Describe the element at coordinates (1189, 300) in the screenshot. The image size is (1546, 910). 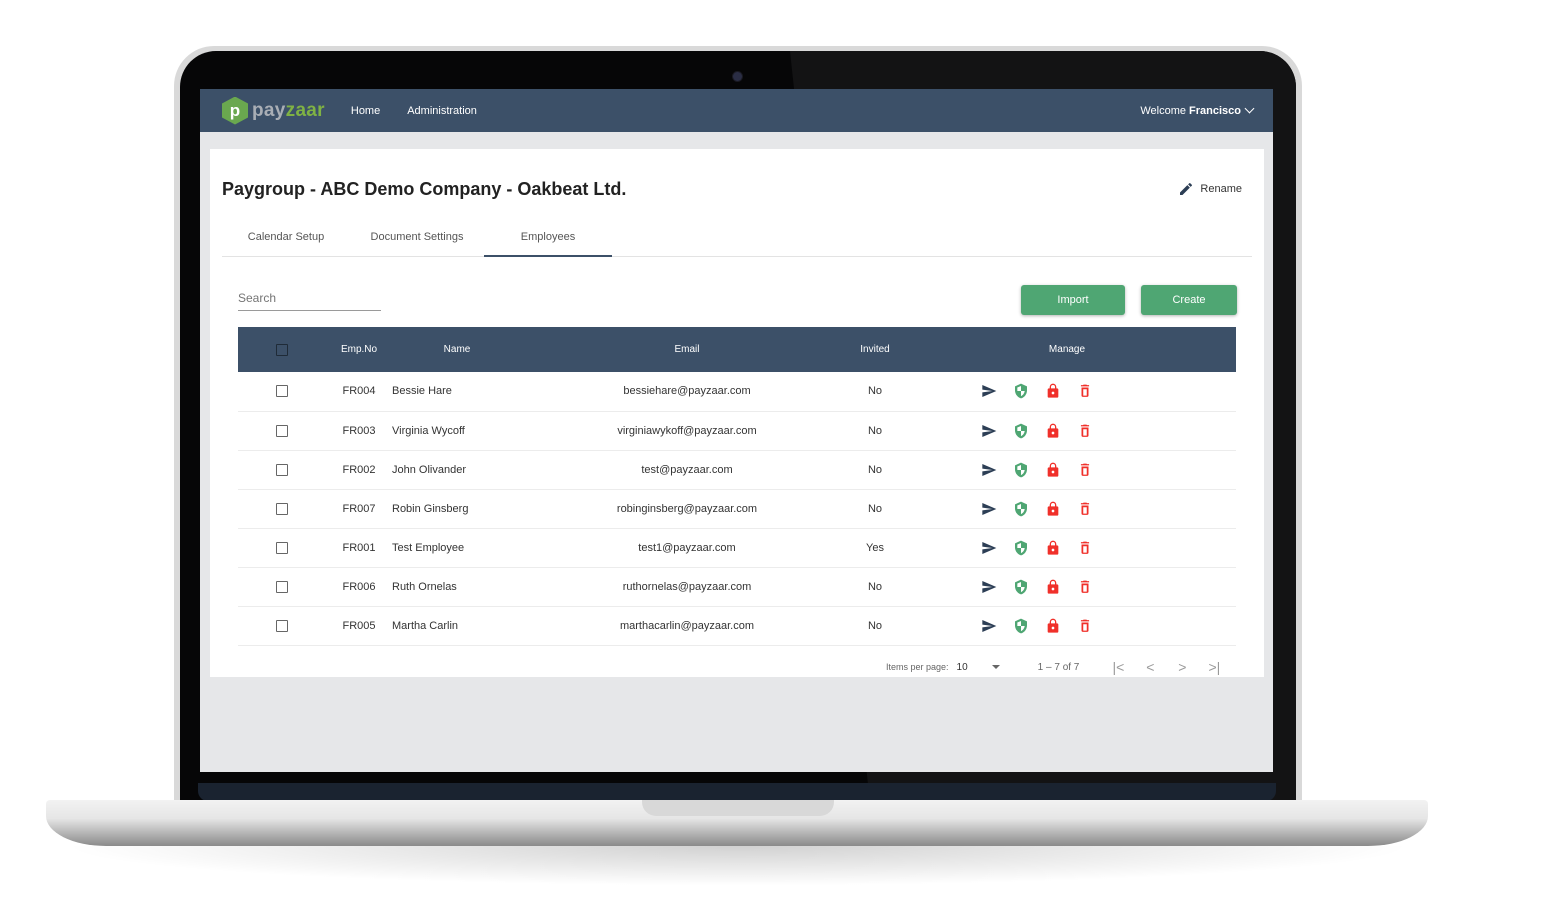
I see `create-button: Create` at that location.